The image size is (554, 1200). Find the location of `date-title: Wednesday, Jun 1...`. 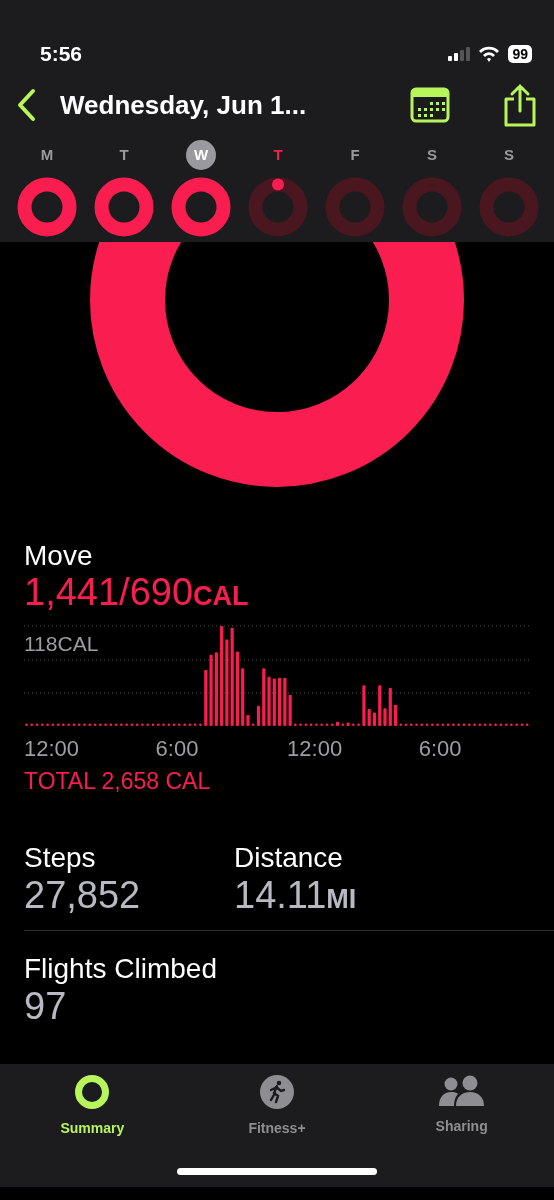

date-title: Wednesday, Jun 1... is located at coordinates (184, 105).